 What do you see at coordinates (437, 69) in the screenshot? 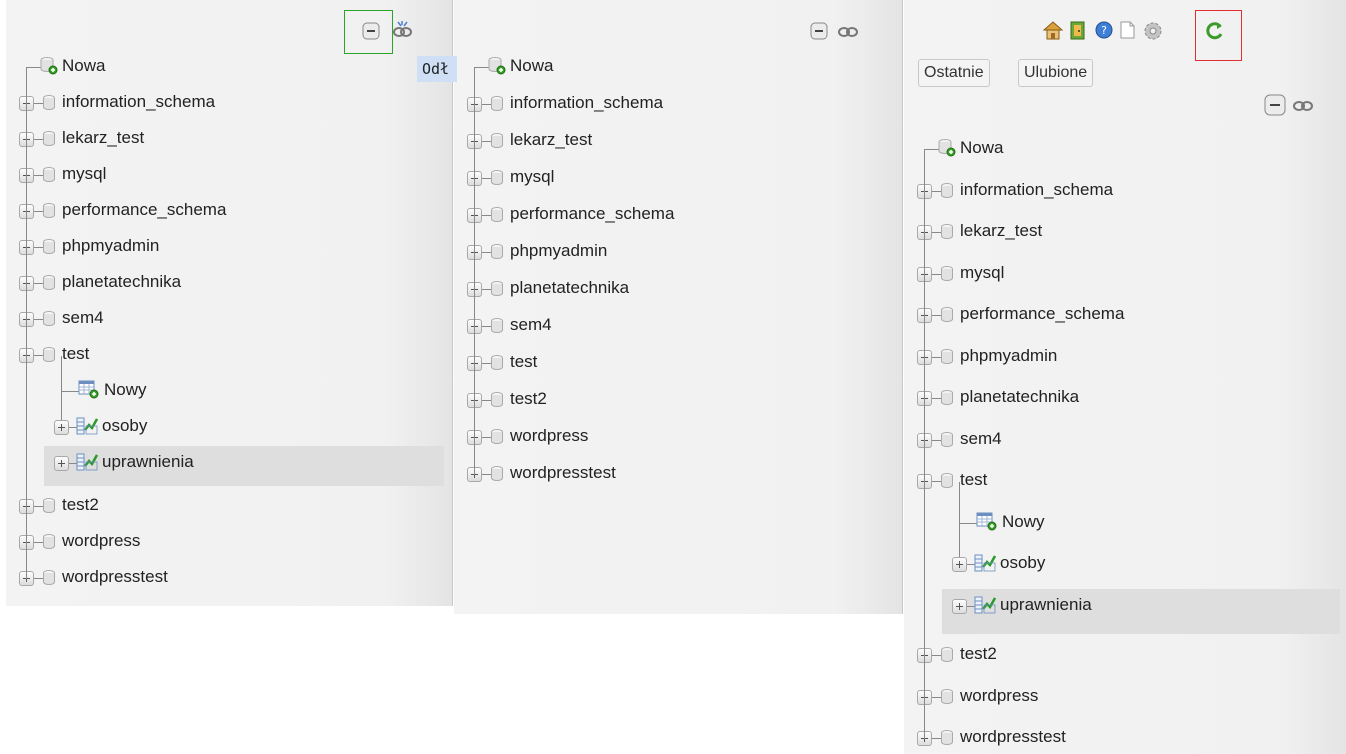
I see `overflow-label: Odł` at bounding box center [437, 69].